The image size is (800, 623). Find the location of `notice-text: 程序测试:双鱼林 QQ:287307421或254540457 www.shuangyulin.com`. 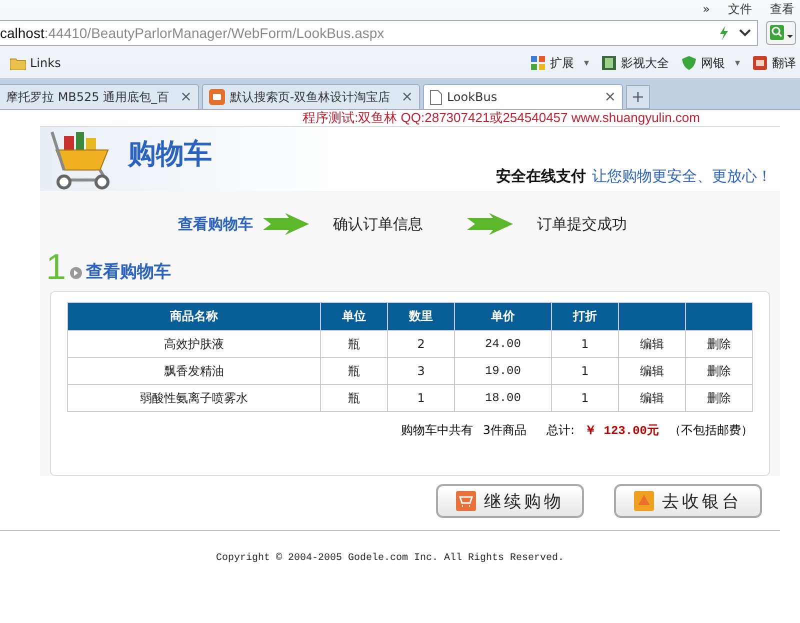

notice-text: 程序测试:双鱼林 QQ:287307421或254540457 www.shuangyulin.com is located at coordinates (410, 118).